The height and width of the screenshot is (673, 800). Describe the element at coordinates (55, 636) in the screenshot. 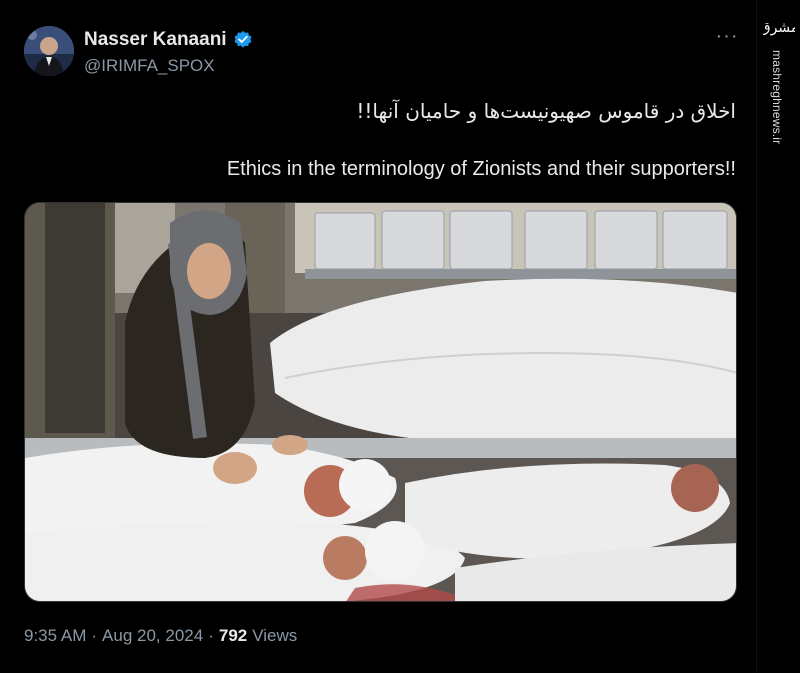

I see `post-time: 9:35 AM` at that location.